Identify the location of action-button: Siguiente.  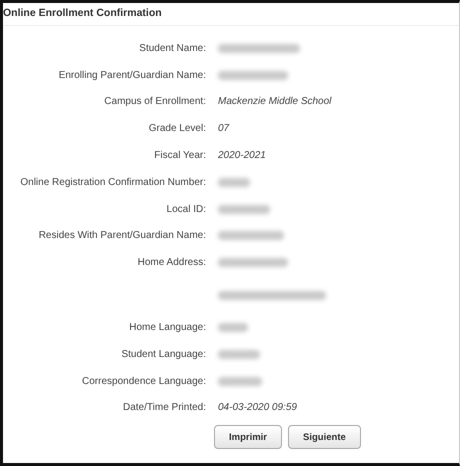
(324, 437).